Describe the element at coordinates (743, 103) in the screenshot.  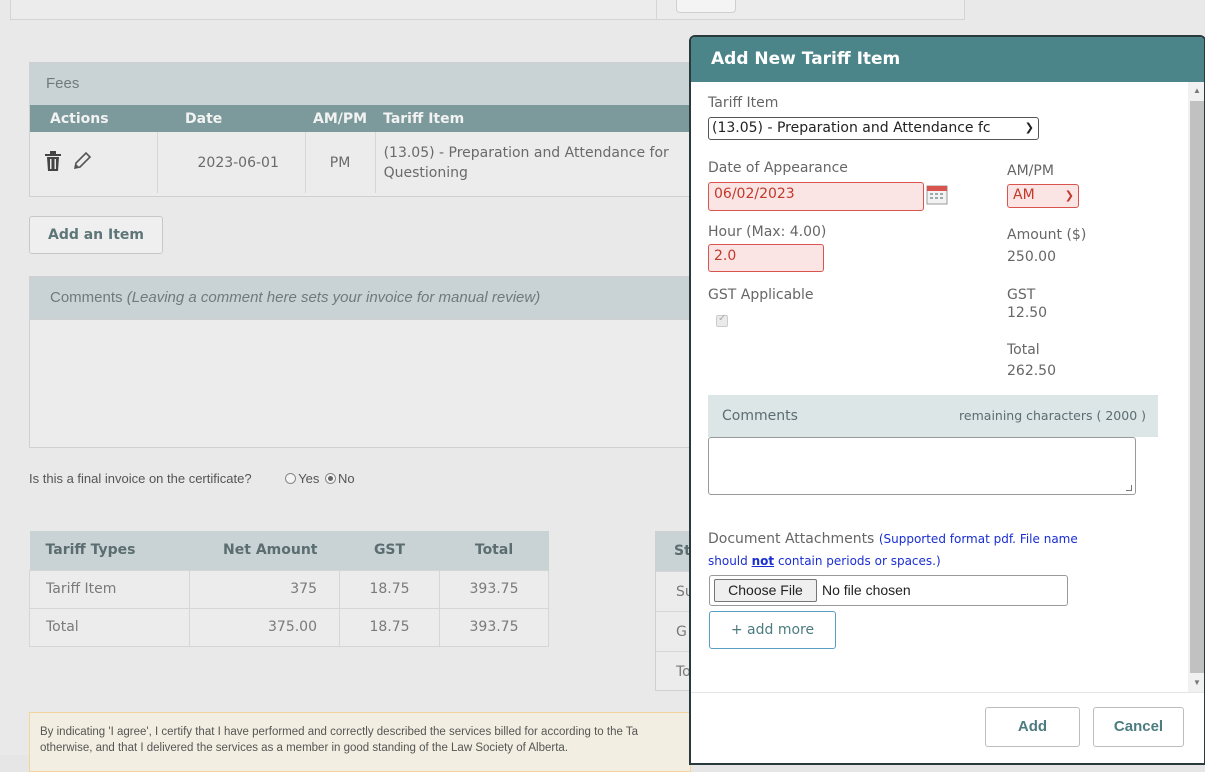
I see `tariff-item-label: Tariff Item` at that location.